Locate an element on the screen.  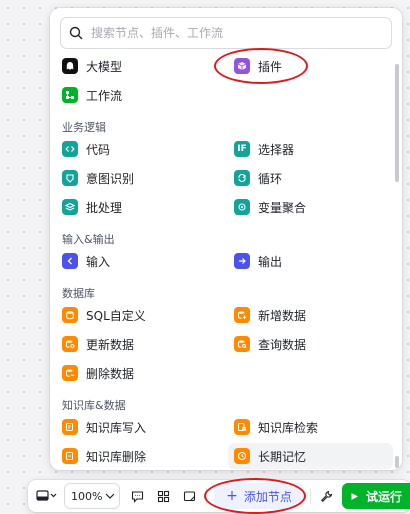
comment-button is located at coordinates (137, 496).